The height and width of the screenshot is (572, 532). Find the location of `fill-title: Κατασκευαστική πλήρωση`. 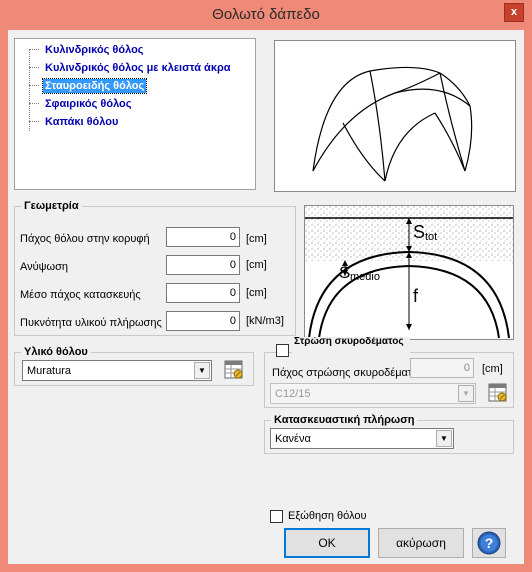

fill-title: Κατασκευαστική πλήρωση is located at coordinates (344, 420).